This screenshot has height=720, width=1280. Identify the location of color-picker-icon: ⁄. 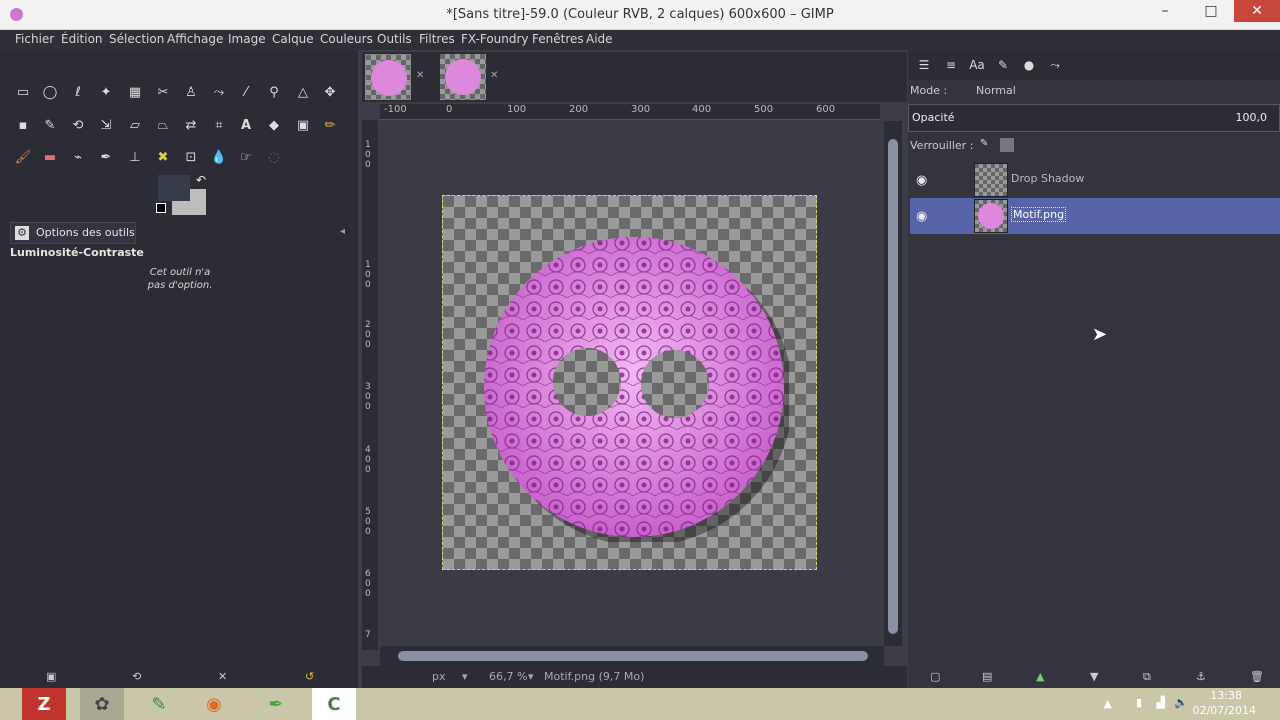
(246, 92).